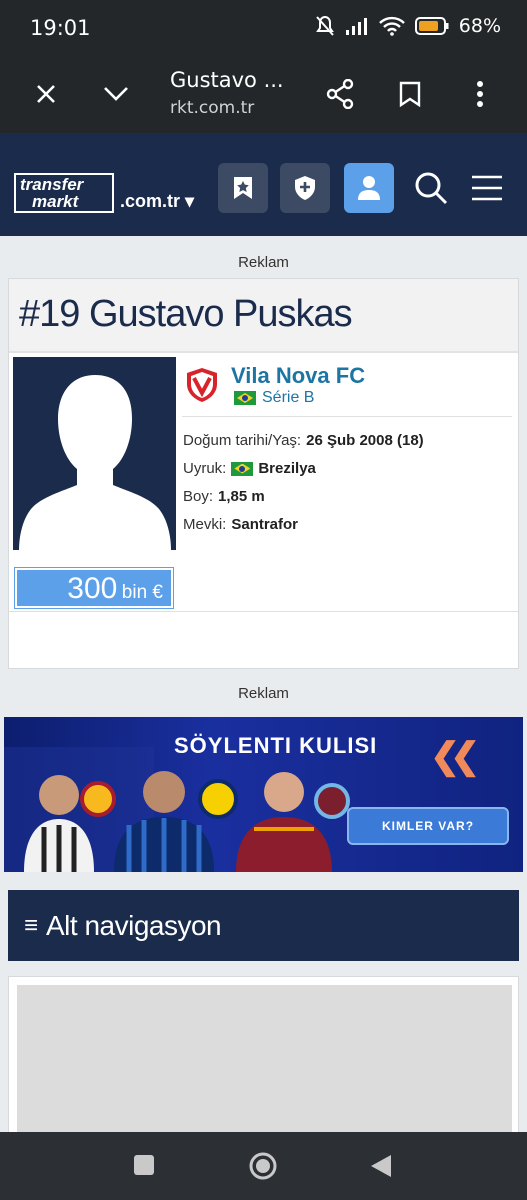 The height and width of the screenshot is (1200, 527). I want to click on close-tab-button, so click(46, 94).